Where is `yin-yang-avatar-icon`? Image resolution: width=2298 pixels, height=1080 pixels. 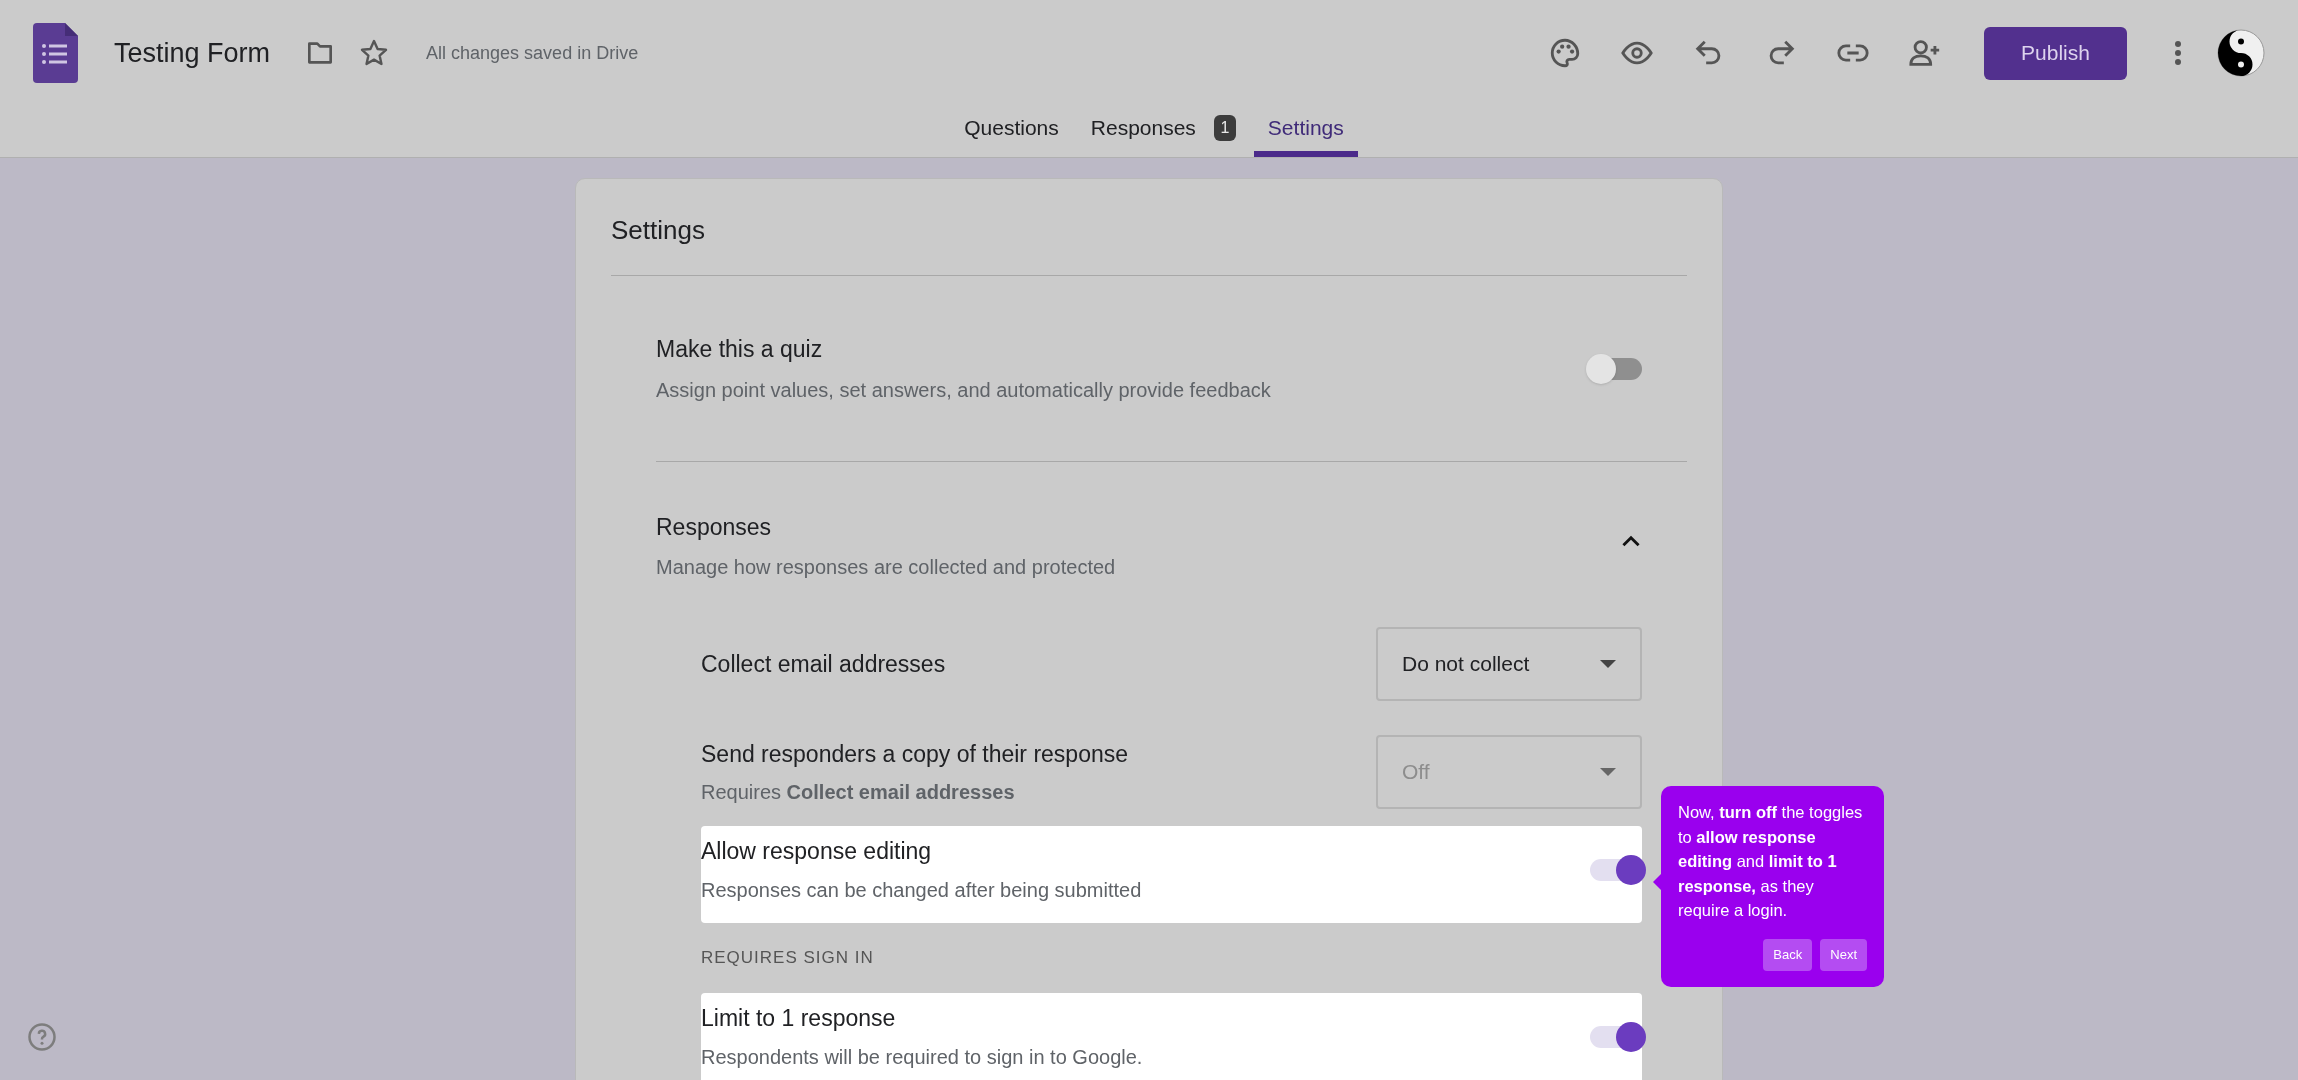 yin-yang-avatar-icon is located at coordinates (2241, 53).